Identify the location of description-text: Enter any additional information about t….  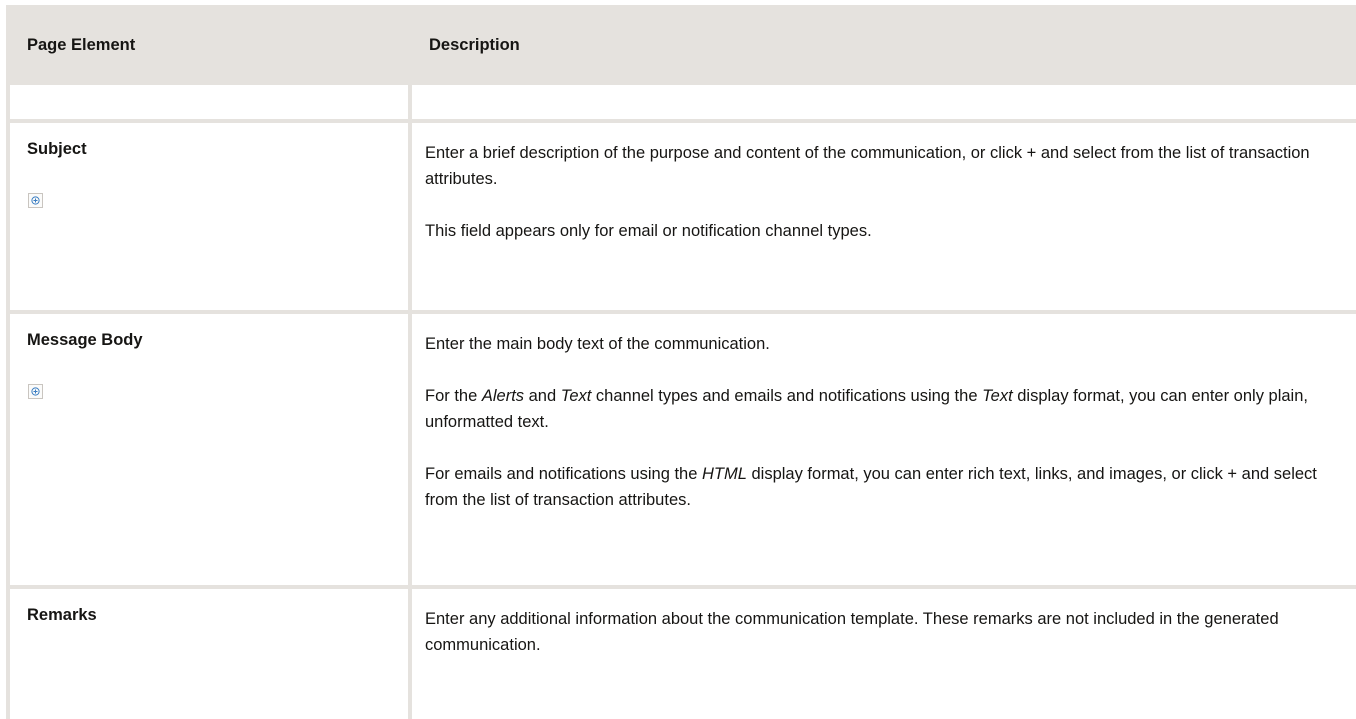
(852, 632).